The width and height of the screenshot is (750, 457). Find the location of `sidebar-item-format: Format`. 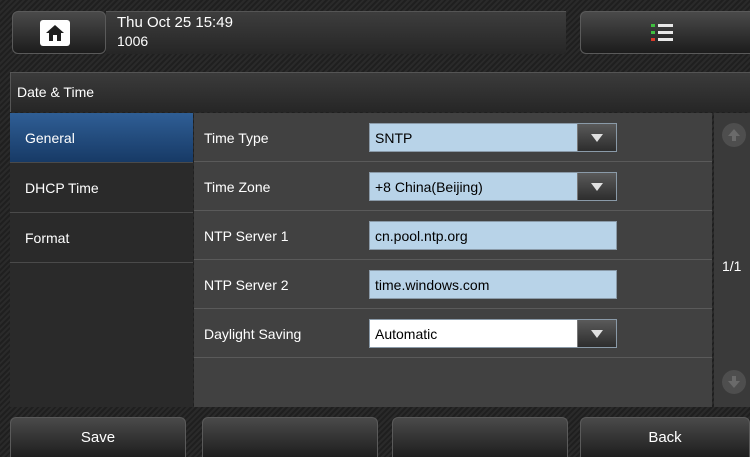

sidebar-item-format: Format is located at coordinates (101, 238).